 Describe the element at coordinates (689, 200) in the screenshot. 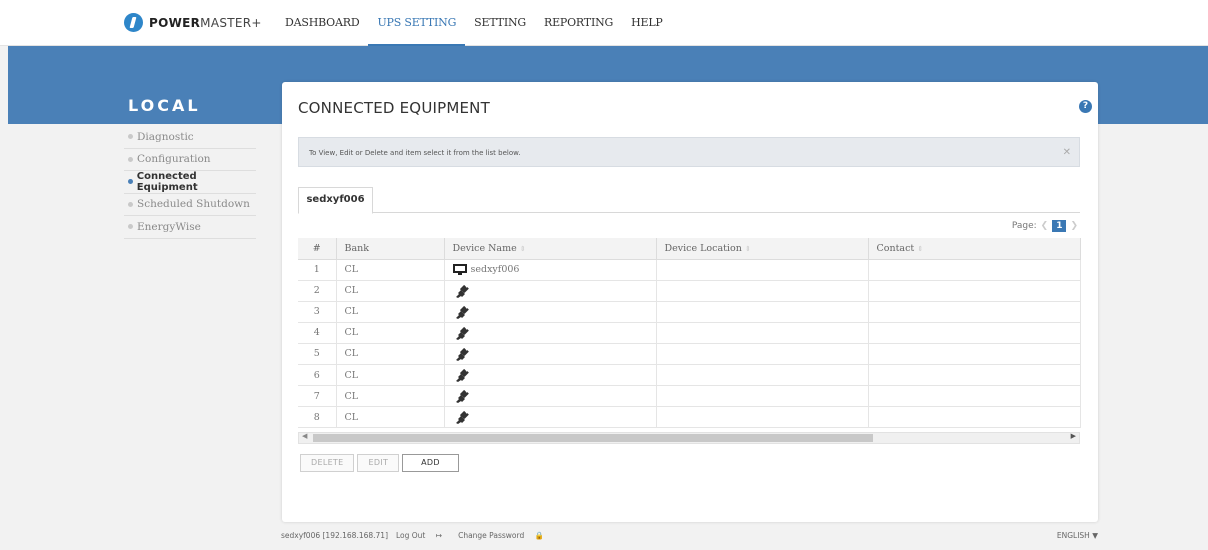

I see `device-tabs: sedxyf006` at that location.